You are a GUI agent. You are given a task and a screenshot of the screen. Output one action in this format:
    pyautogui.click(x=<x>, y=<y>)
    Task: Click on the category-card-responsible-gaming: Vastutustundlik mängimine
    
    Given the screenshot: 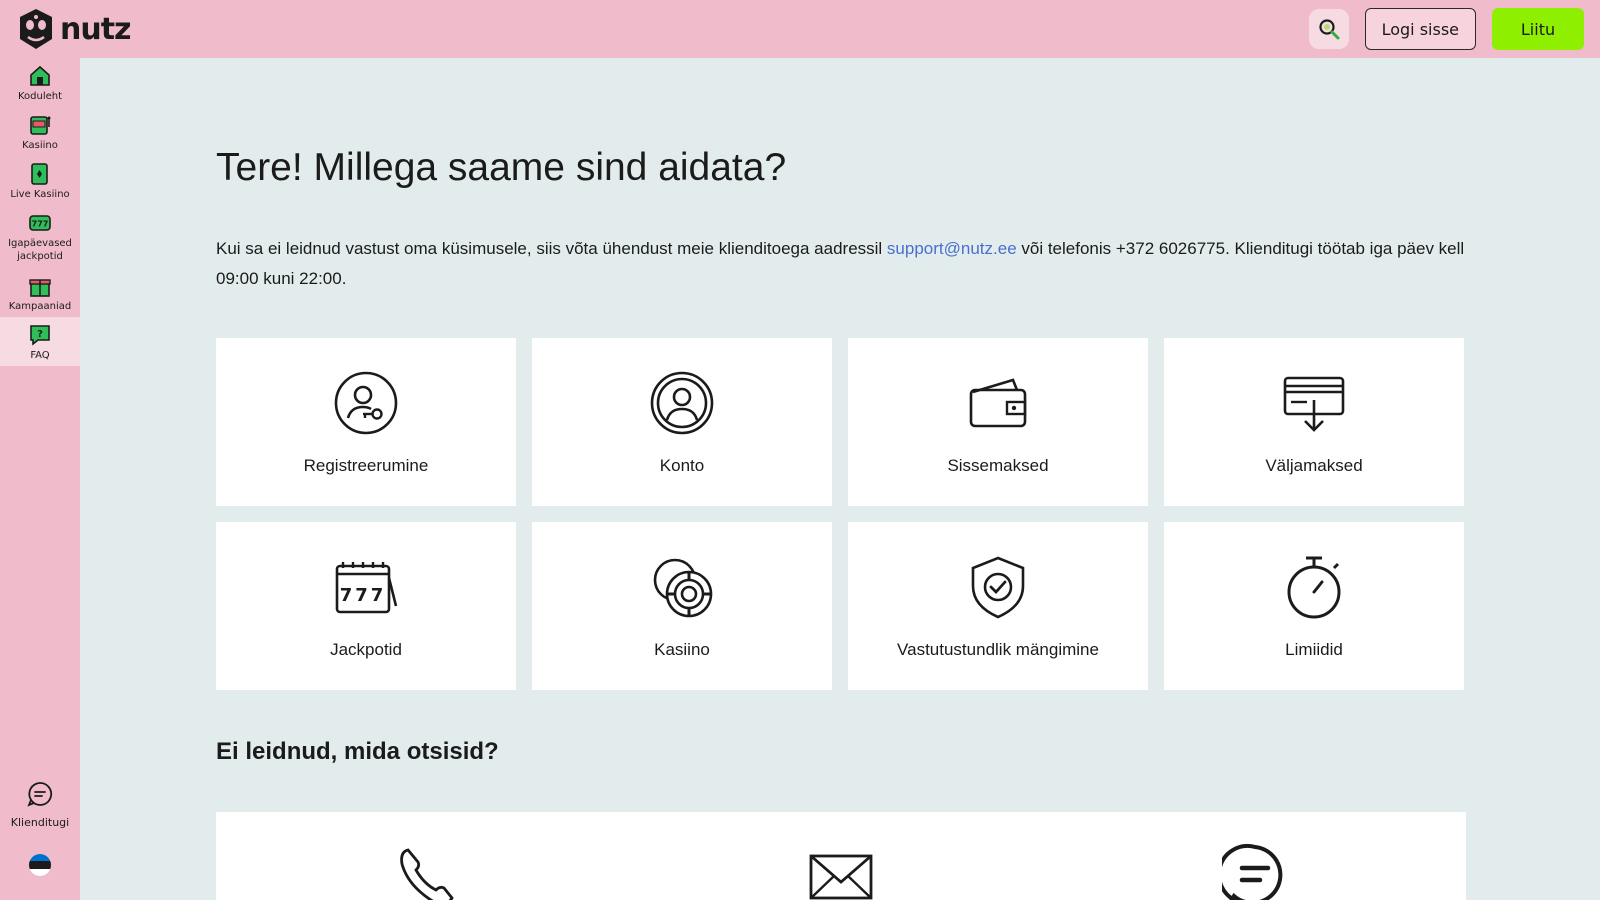 What is the action you would take?
    pyautogui.click(x=998, y=606)
    